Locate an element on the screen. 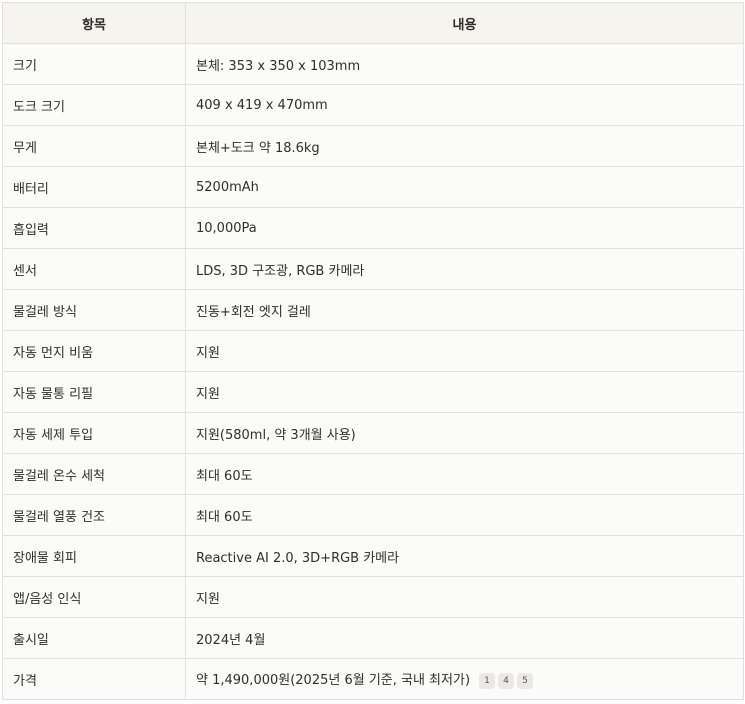  table-row: 장애물 회피 Reactive AI 2.0, 3D+RGB 카메라 is located at coordinates (373, 556).